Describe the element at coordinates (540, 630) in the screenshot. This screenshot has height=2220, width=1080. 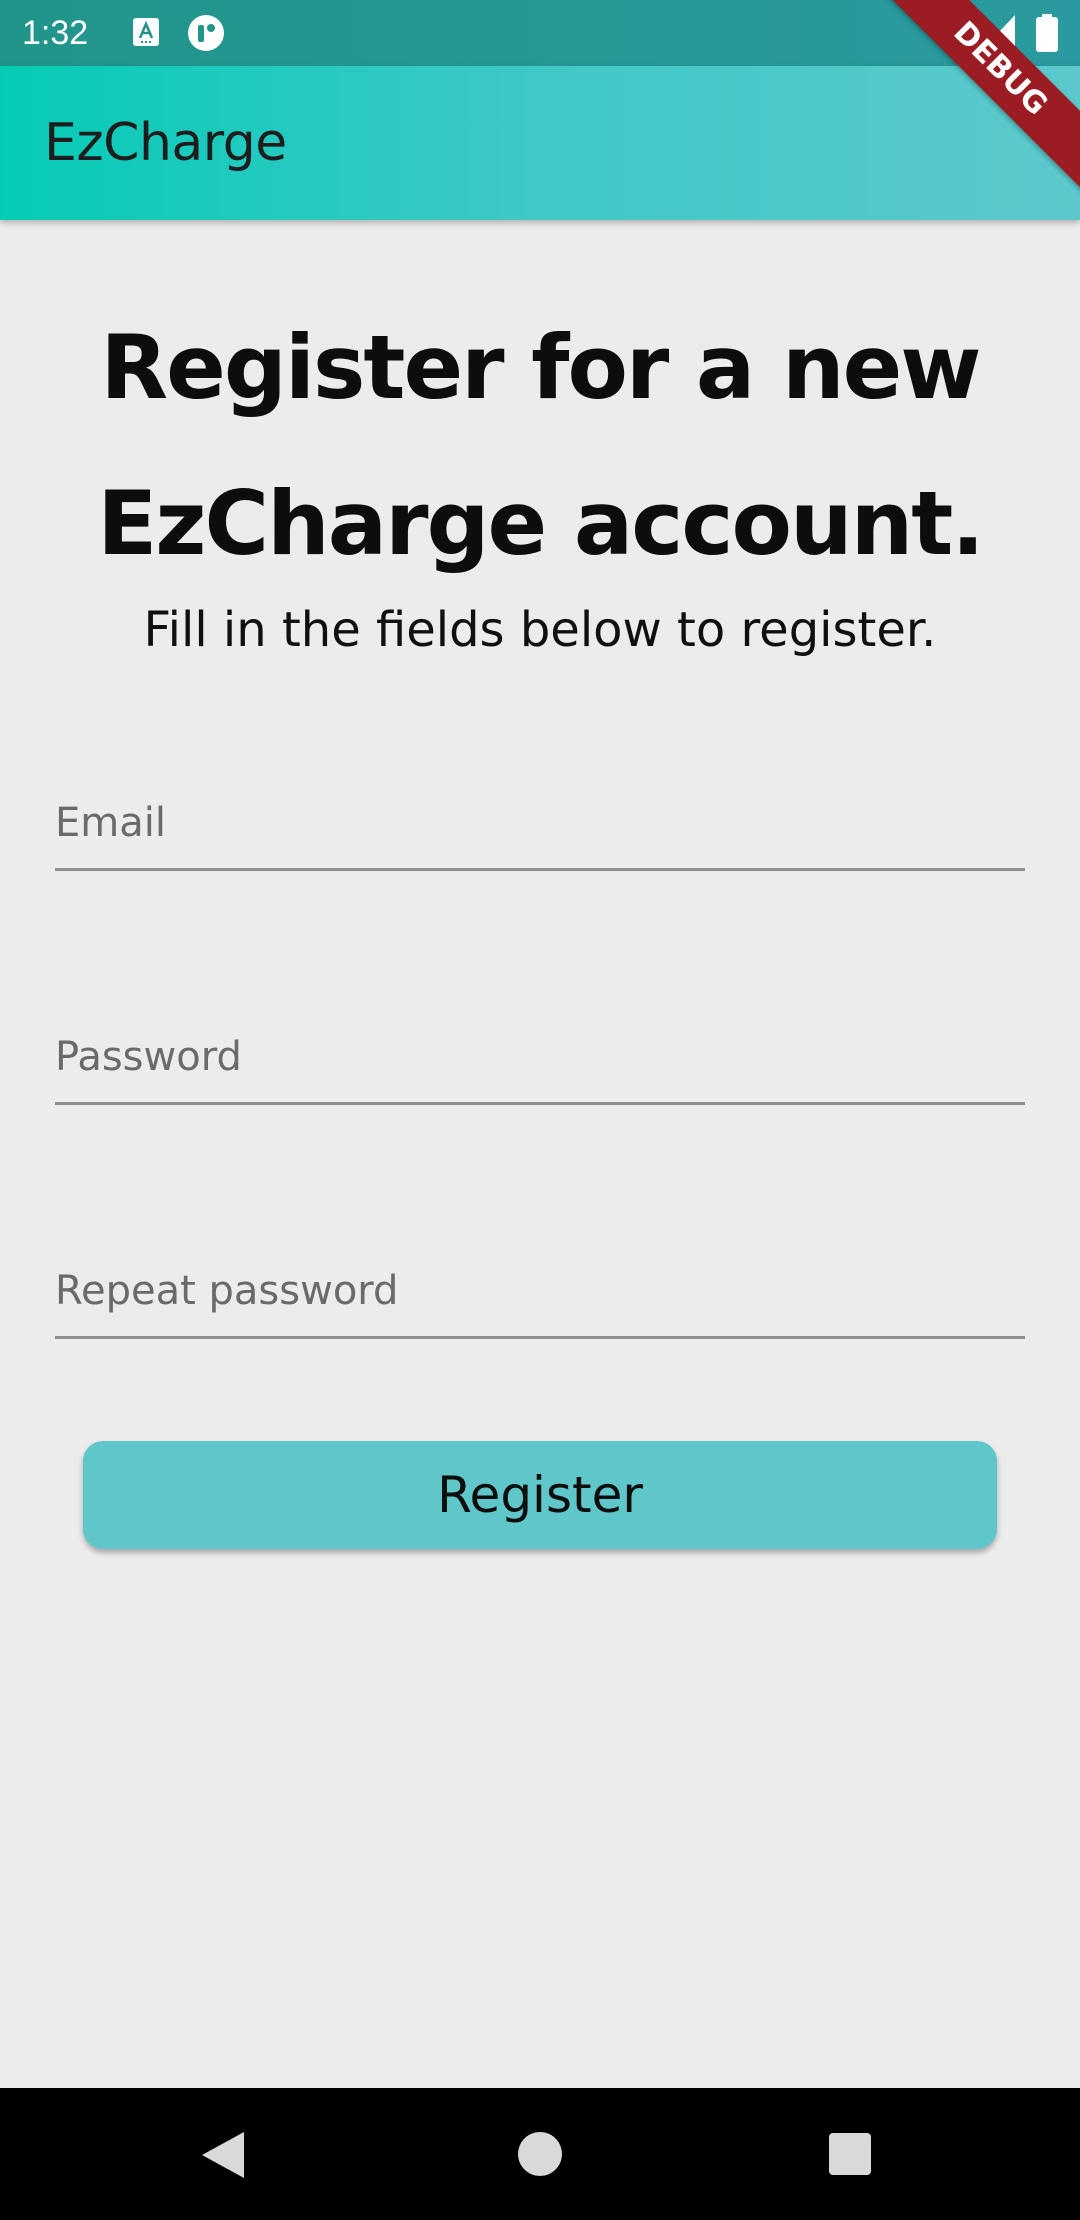
I see `page-subtitle: Fill in the fields below to register.` at that location.